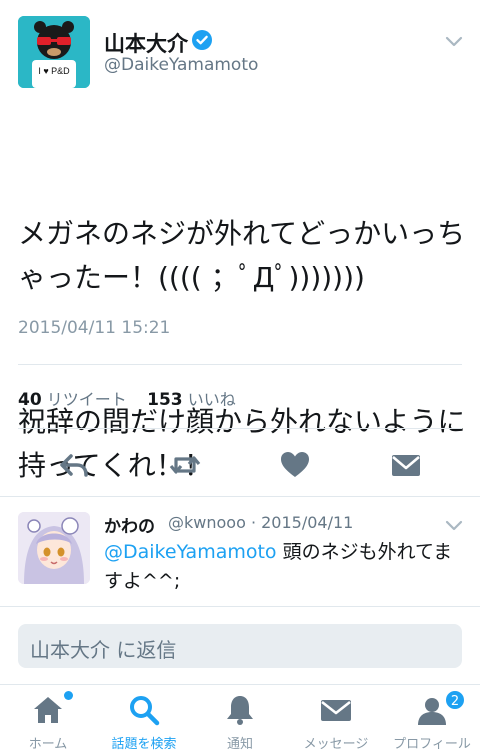 The height and width of the screenshot is (754, 480). I want to click on reply-avatar, so click(54, 548).